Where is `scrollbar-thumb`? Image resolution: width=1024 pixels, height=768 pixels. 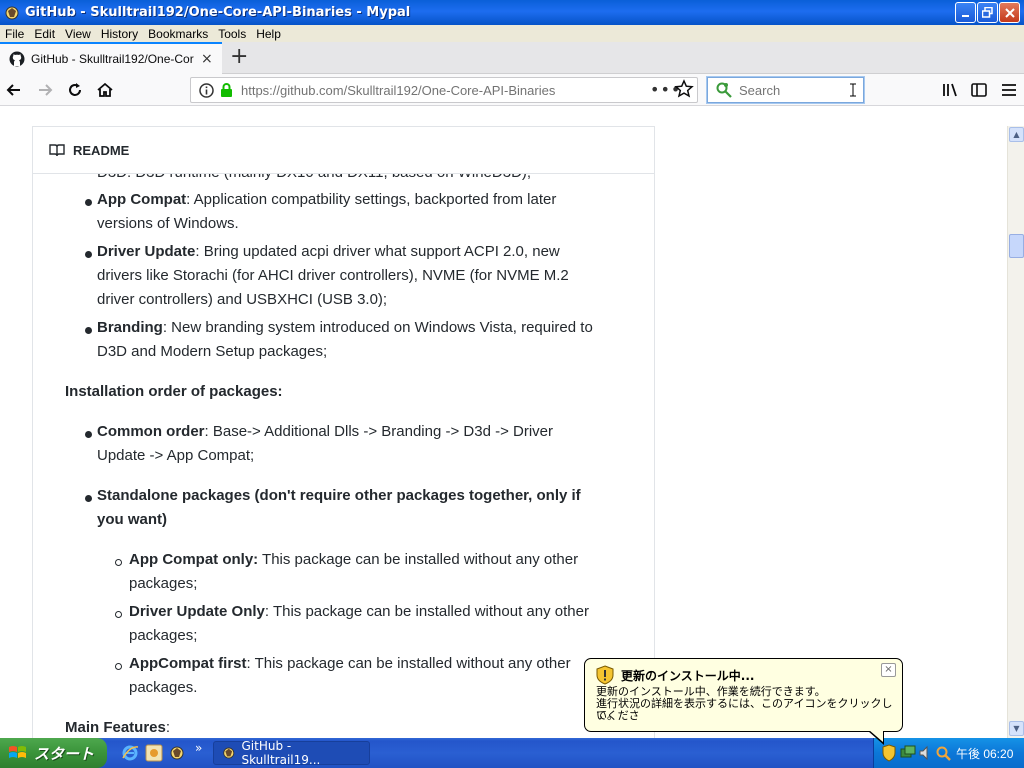
scrollbar-thumb is located at coordinates (1016, 246).